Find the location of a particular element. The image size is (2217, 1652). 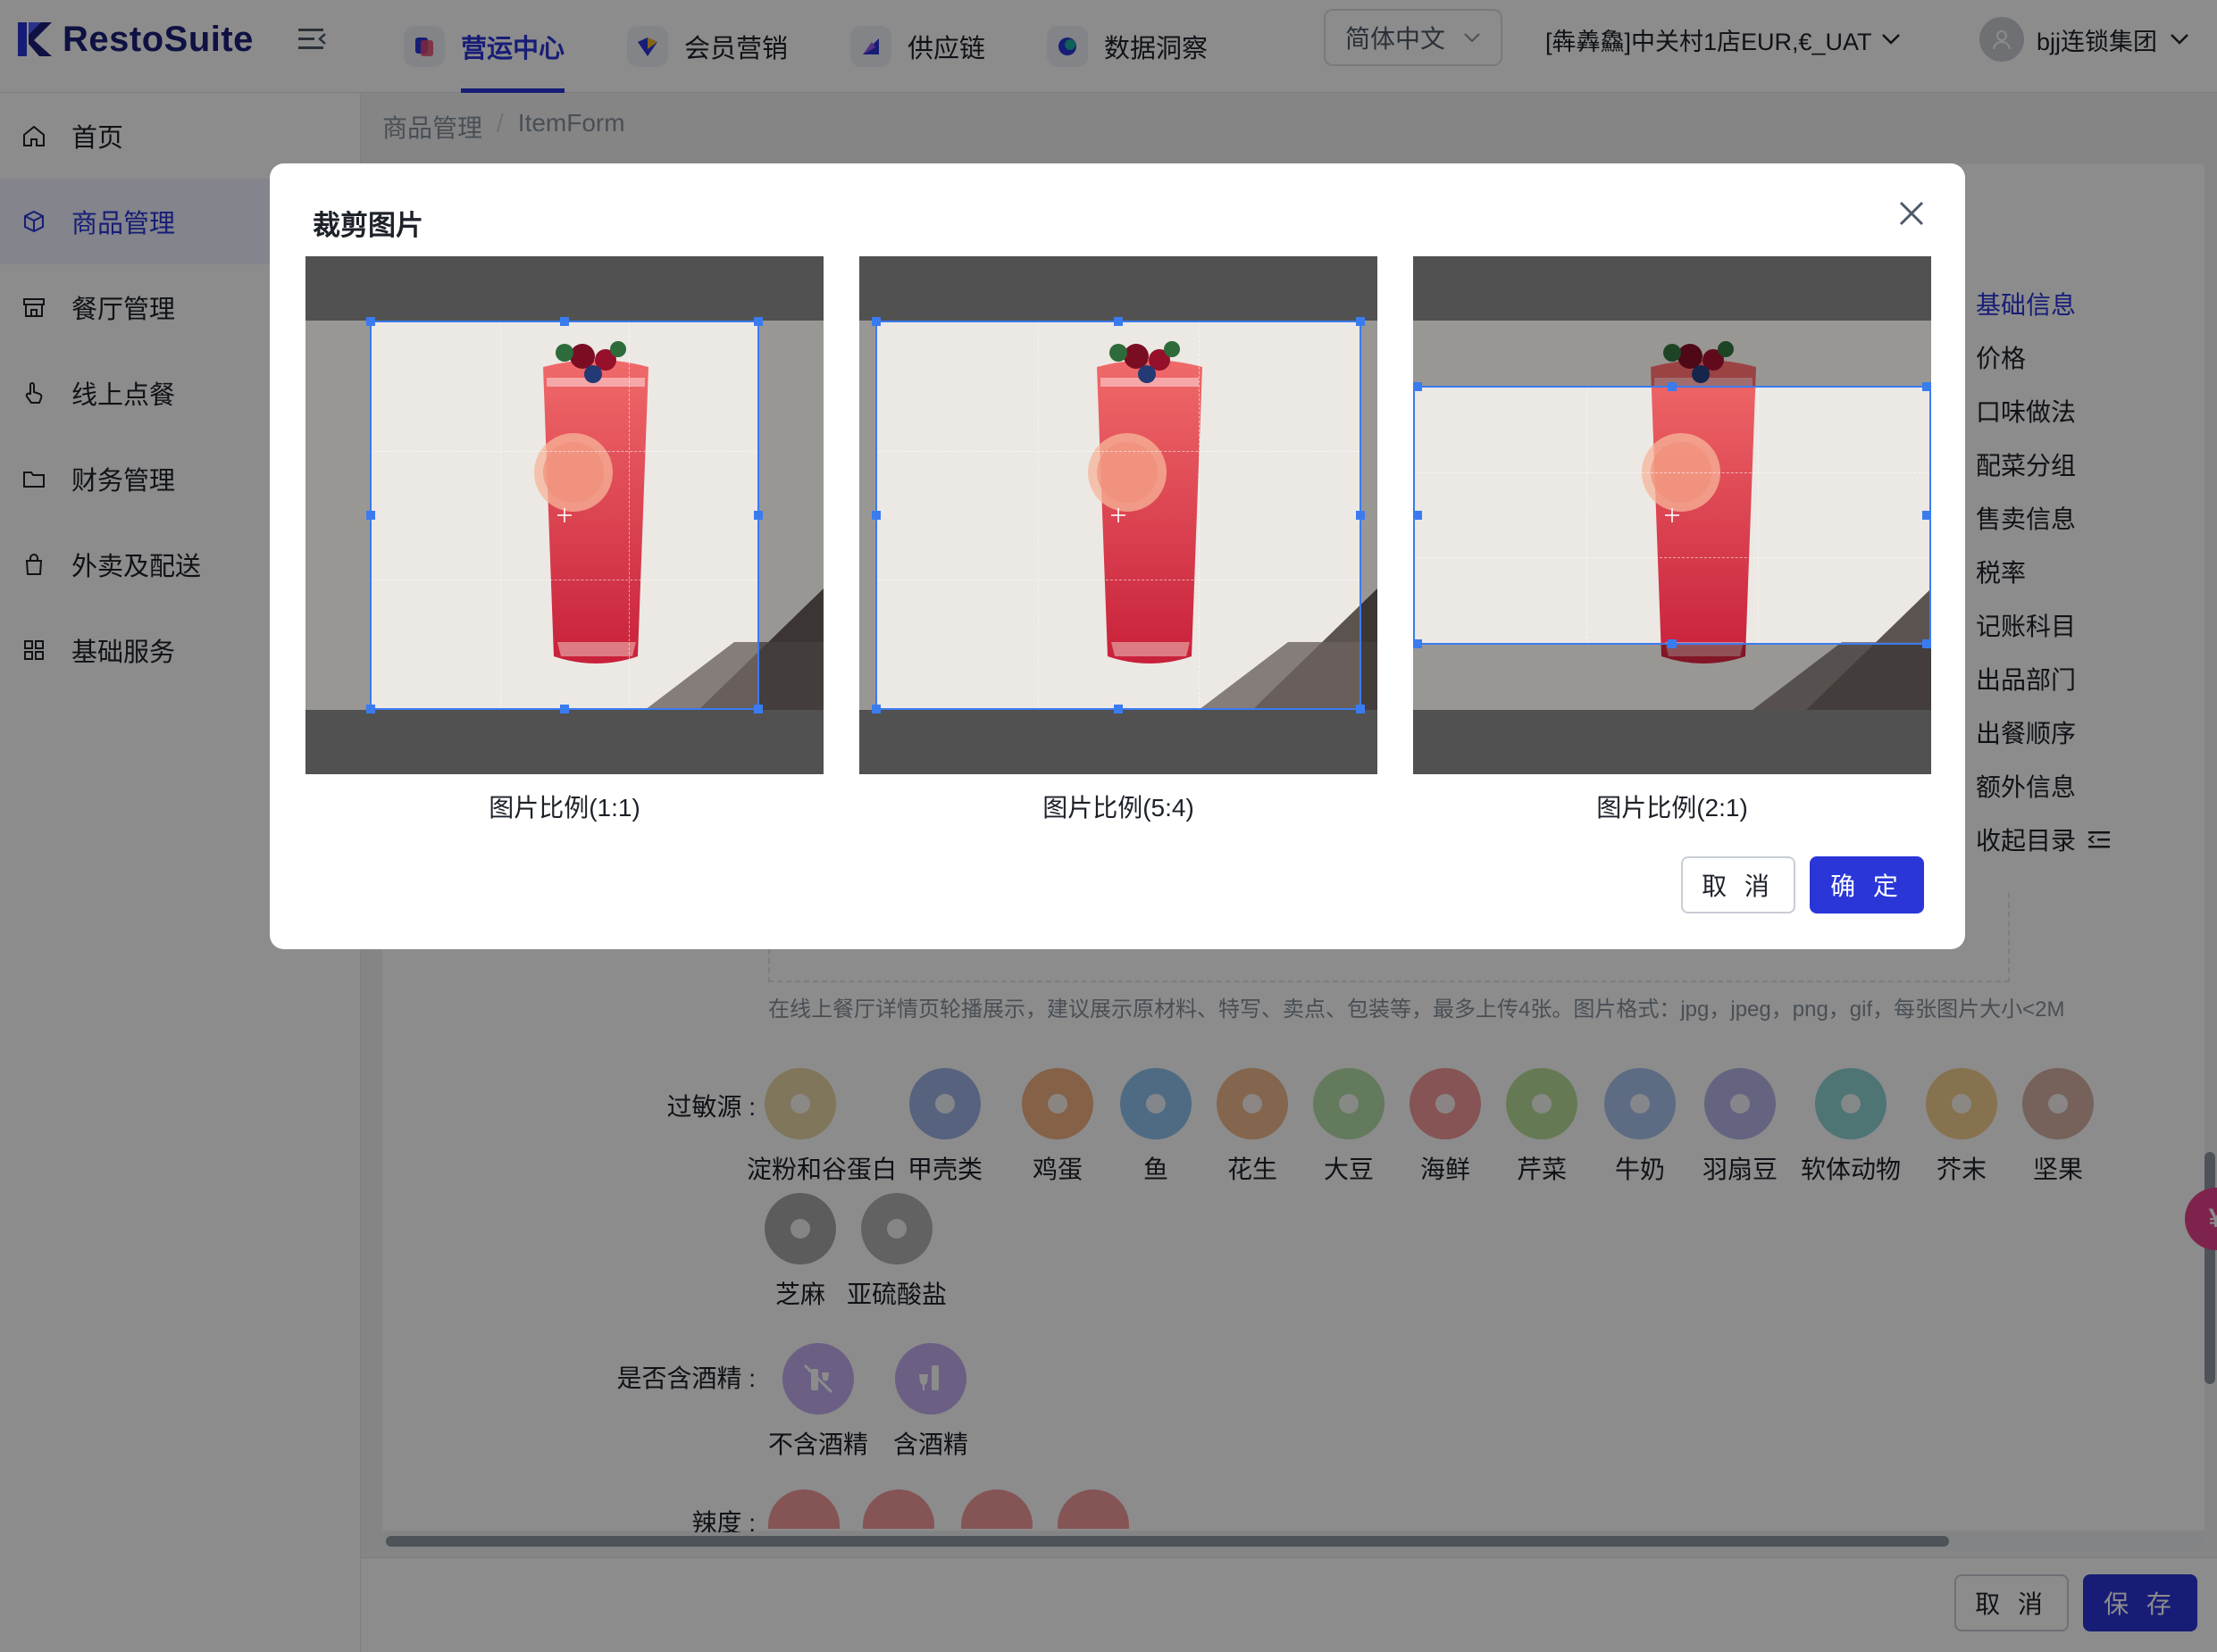

crop-caption: 图片比例(2:1) is located at coordinates (1672, 808).